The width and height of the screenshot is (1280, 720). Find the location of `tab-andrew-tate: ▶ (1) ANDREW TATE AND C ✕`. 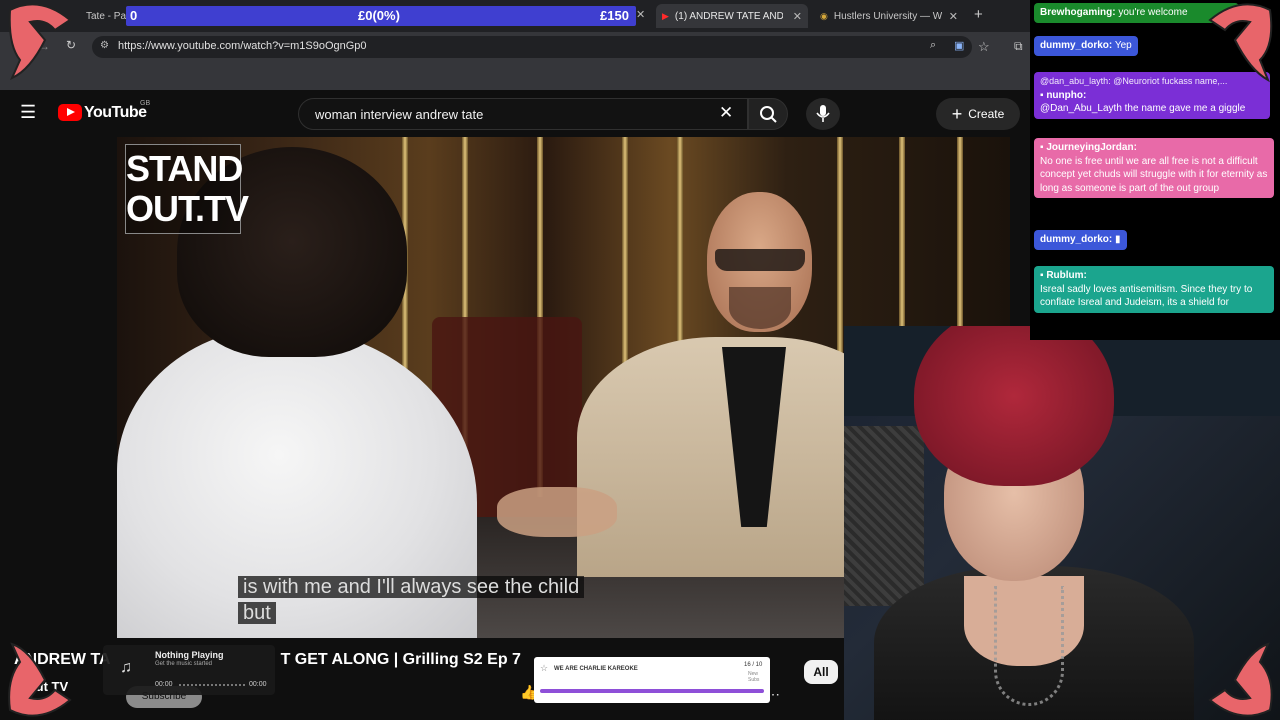

tab-andrew-tate: ▶ (1) ANDREW TATE AND C ✕ is located at coordinates (732, 16).